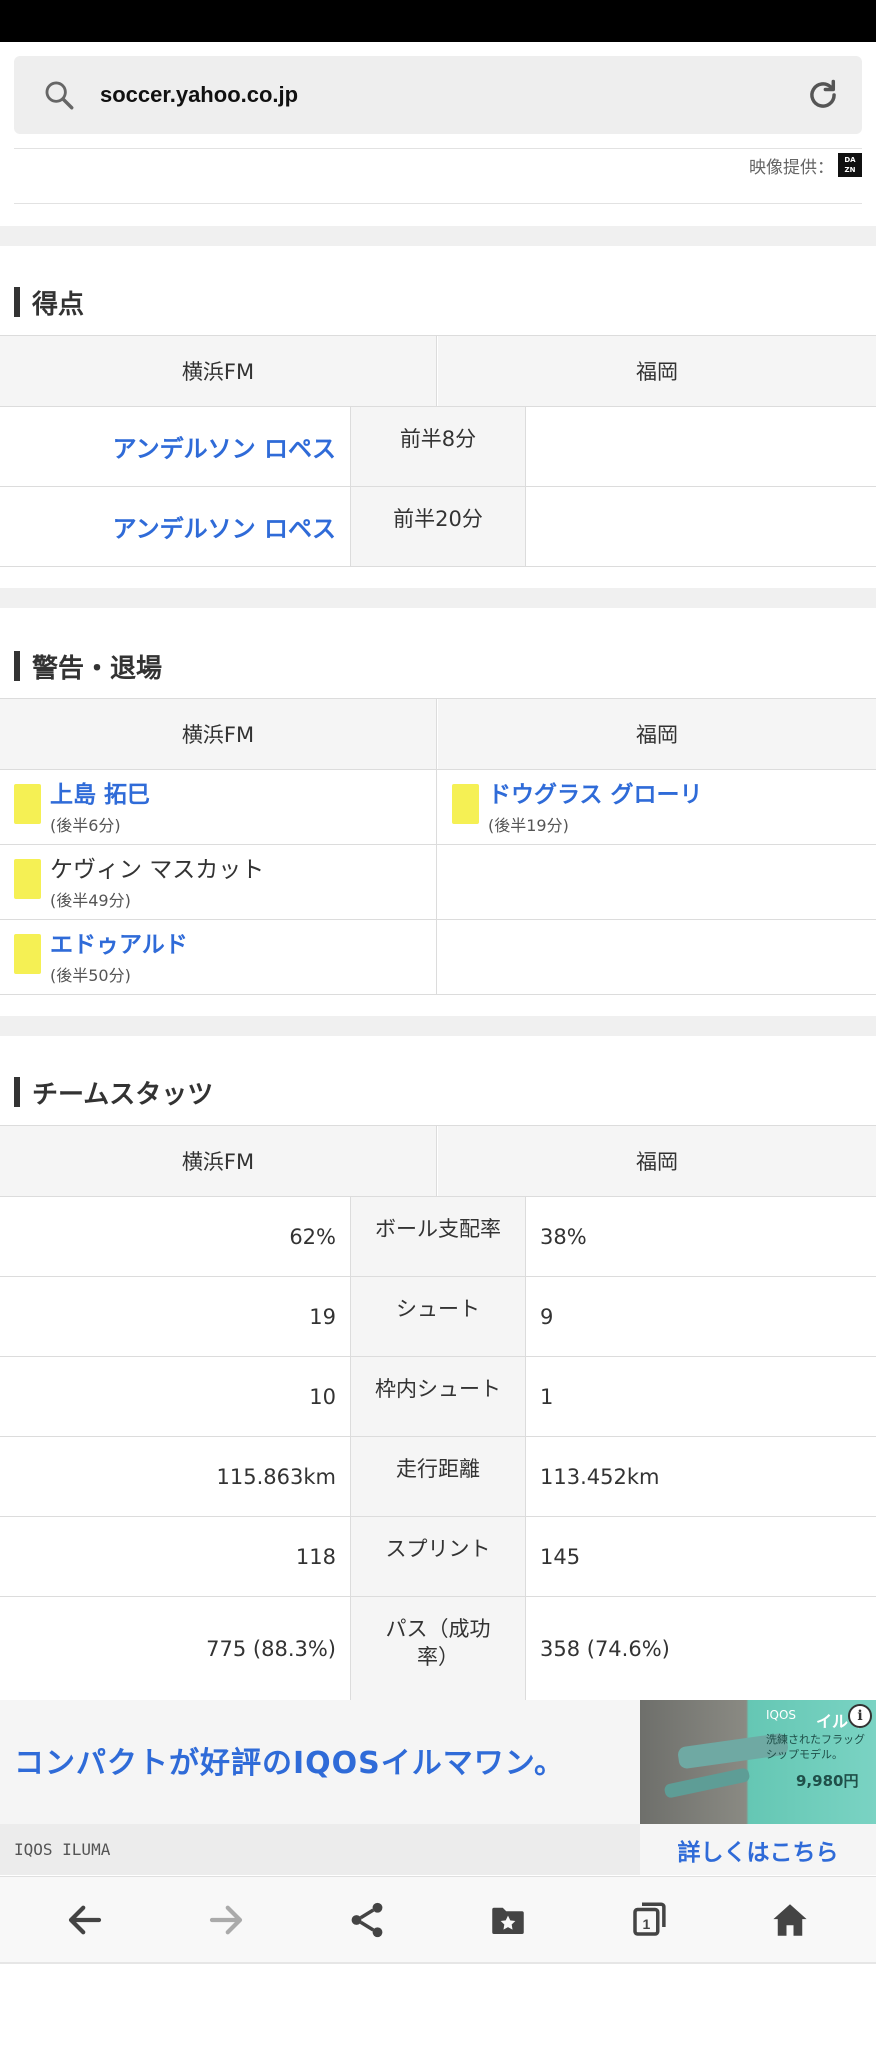 The image size is (876, 2048). What do you see at coordinates (600, 1476) in the screenshot?
I see `stat-away-value: 113.452km` at bounding box center [600, 1476].